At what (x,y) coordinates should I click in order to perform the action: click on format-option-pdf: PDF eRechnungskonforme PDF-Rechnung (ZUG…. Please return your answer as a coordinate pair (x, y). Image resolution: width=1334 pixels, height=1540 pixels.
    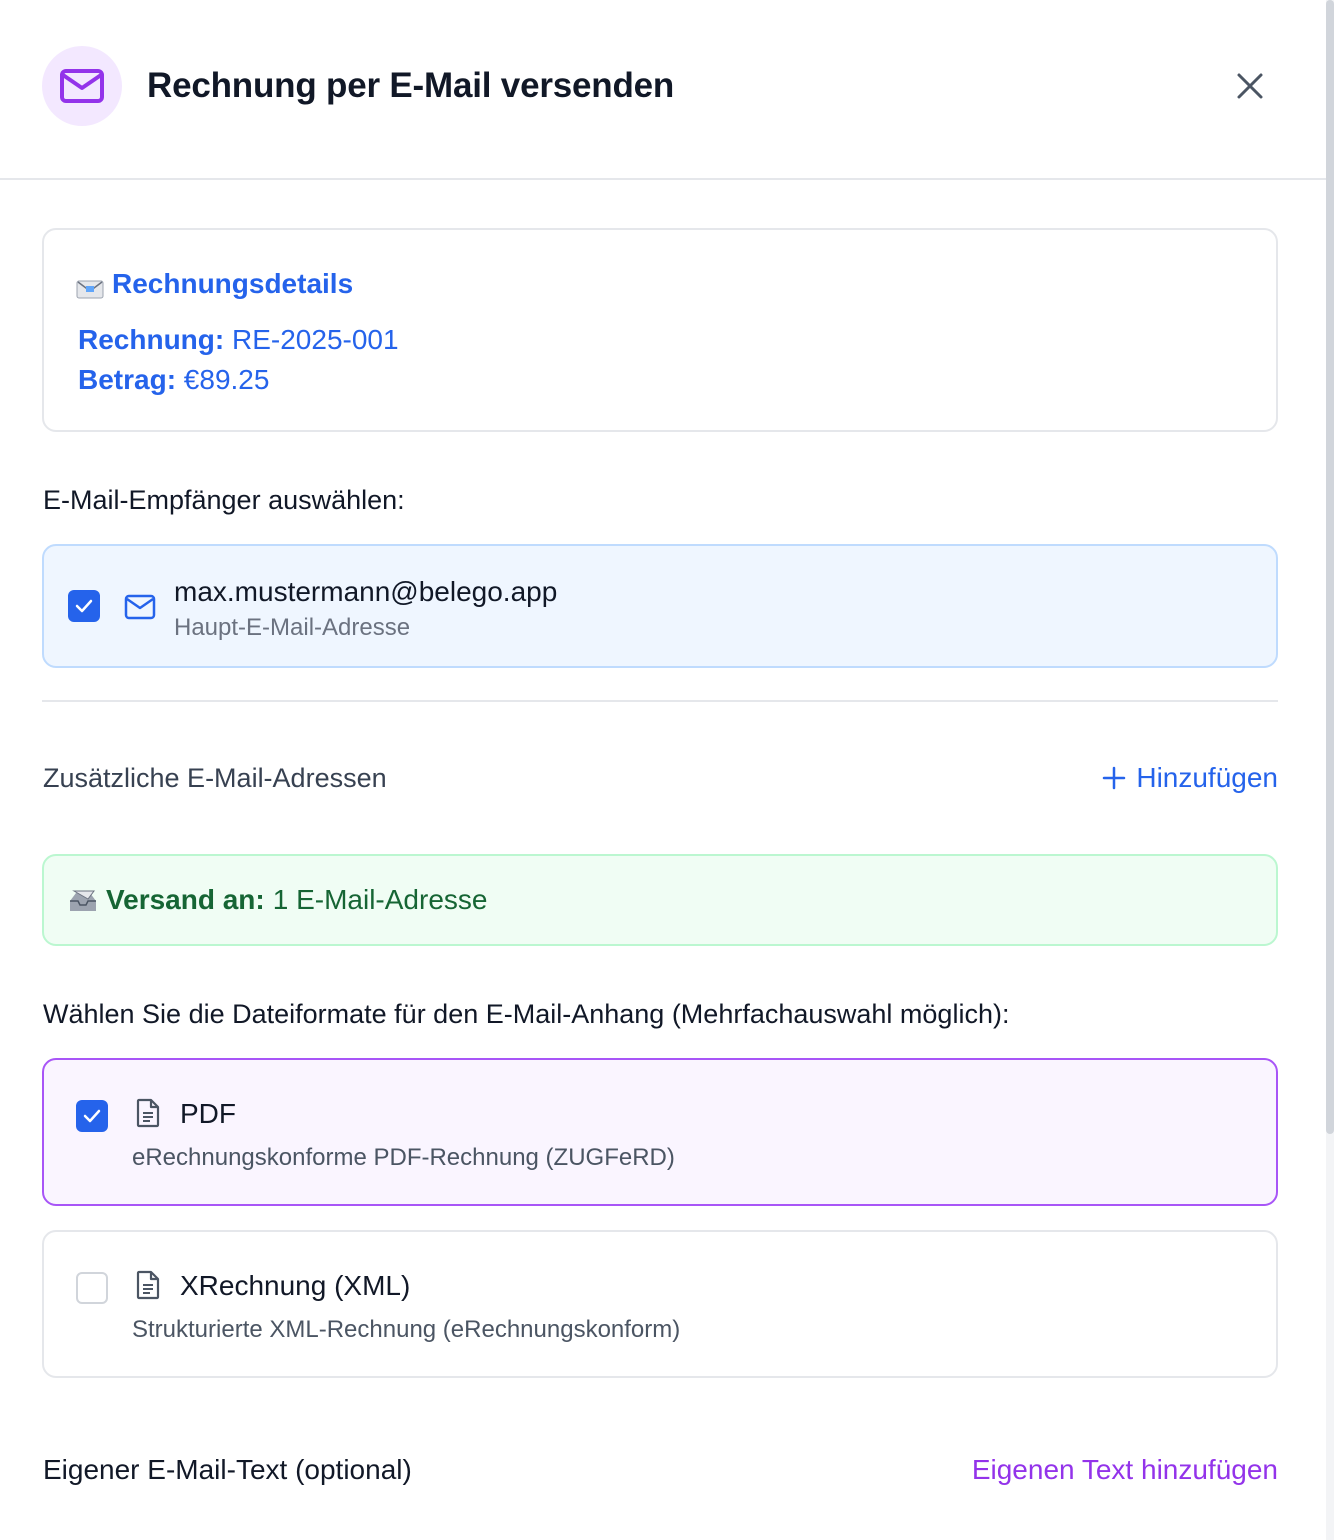
    Looking at the image, I should click on (660, 1132).